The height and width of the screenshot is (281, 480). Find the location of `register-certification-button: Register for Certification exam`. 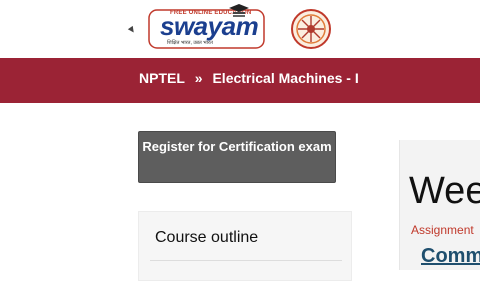

register-certification-button: Register for Certification exam is located at coordinates (237, 157).